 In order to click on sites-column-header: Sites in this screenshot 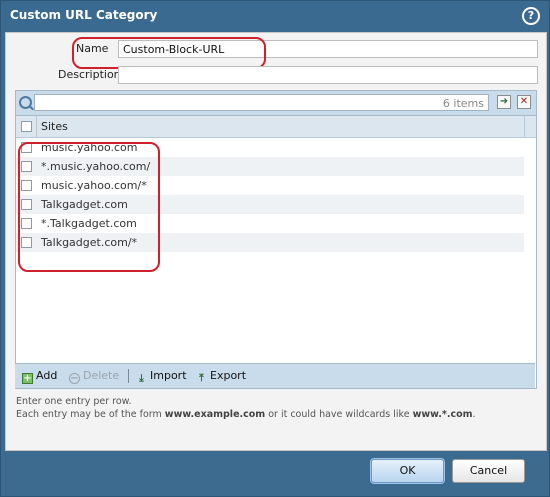, I will do `click(54, 126)`.